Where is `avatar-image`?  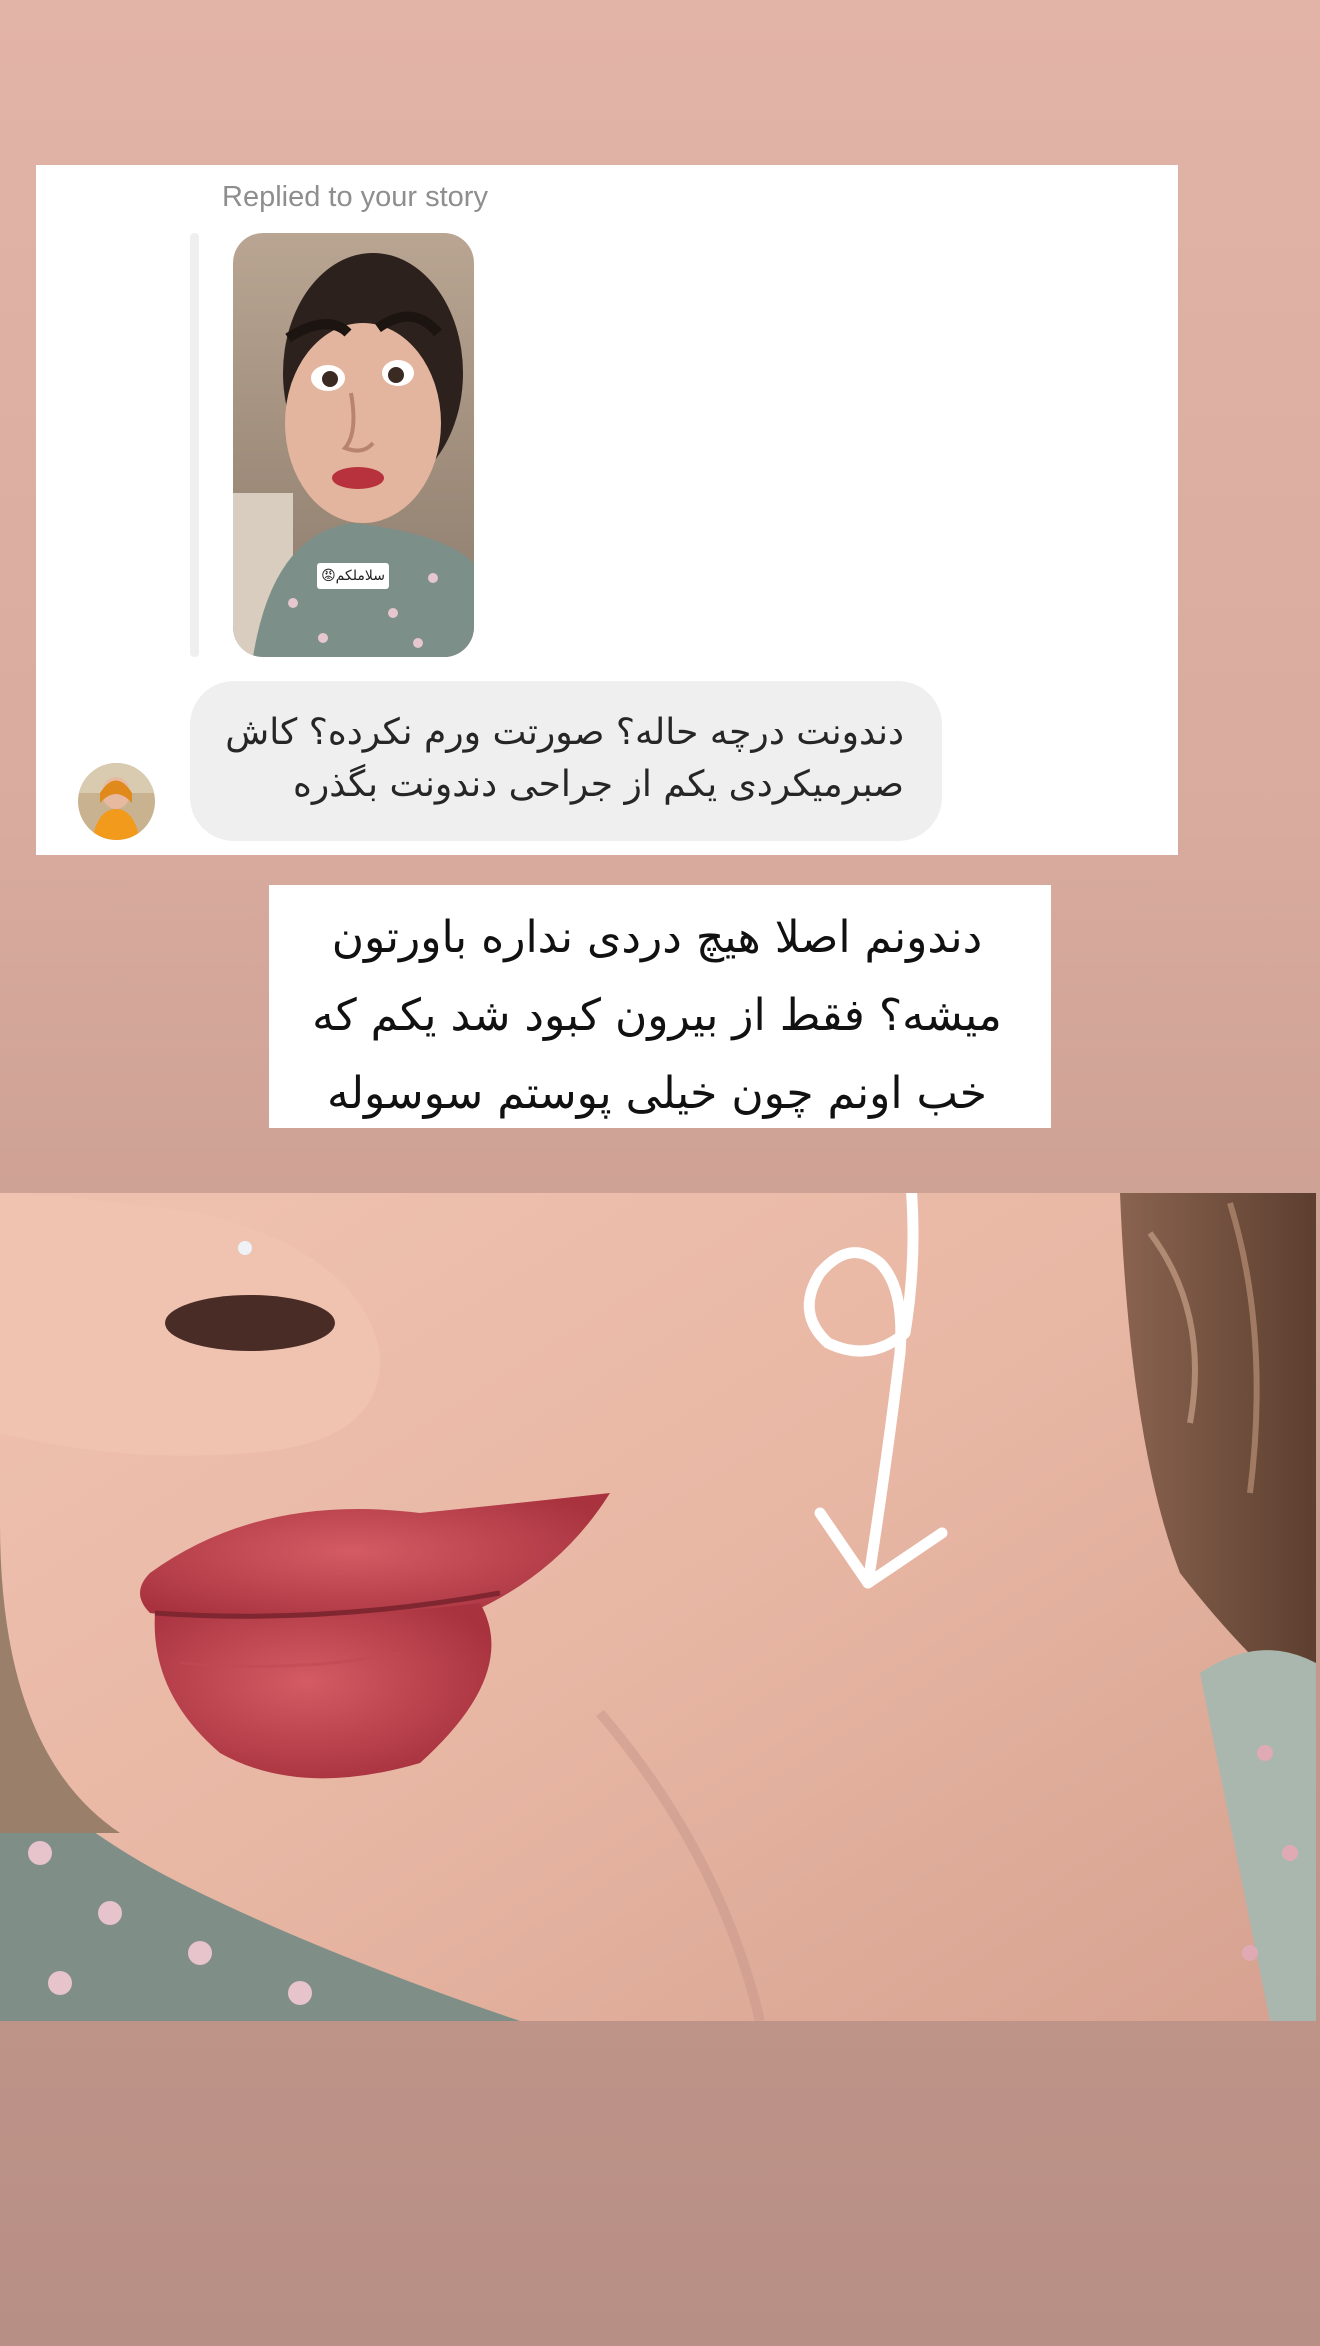
avatar-image is located at coordinates (116, 801).